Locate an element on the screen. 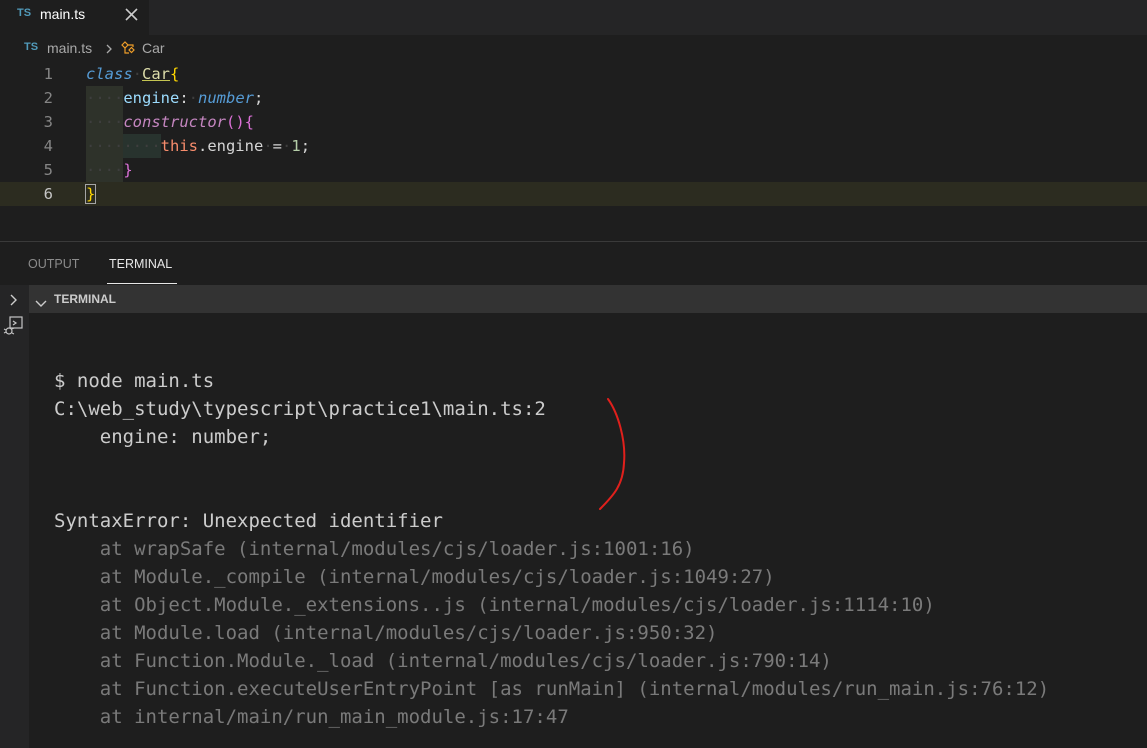  code-line: 2 ····engine:·number; is located at coordinates (573, 98).